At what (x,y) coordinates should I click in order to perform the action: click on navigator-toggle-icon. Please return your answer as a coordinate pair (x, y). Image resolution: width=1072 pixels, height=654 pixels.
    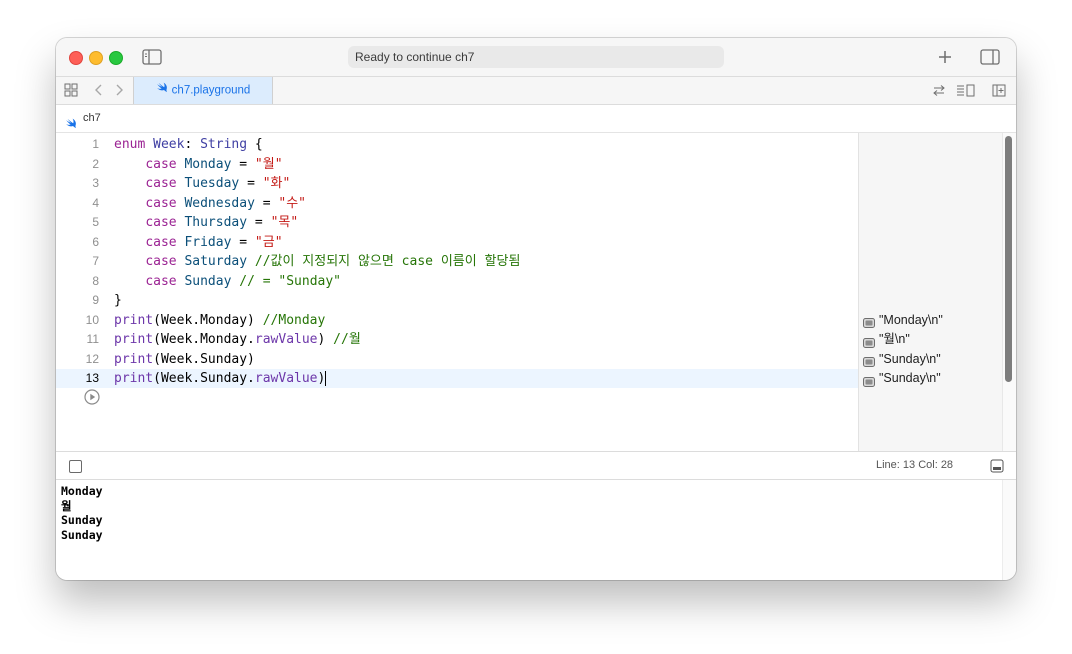
    Looking at the image, I should click on (152, 57).